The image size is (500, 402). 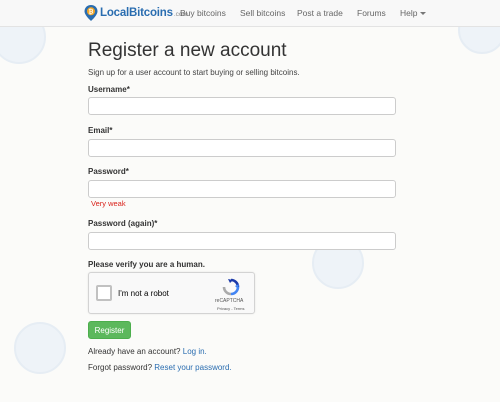 I want to click on recaptcha-privacy-link: Privacy, so click(x=223, y=308).